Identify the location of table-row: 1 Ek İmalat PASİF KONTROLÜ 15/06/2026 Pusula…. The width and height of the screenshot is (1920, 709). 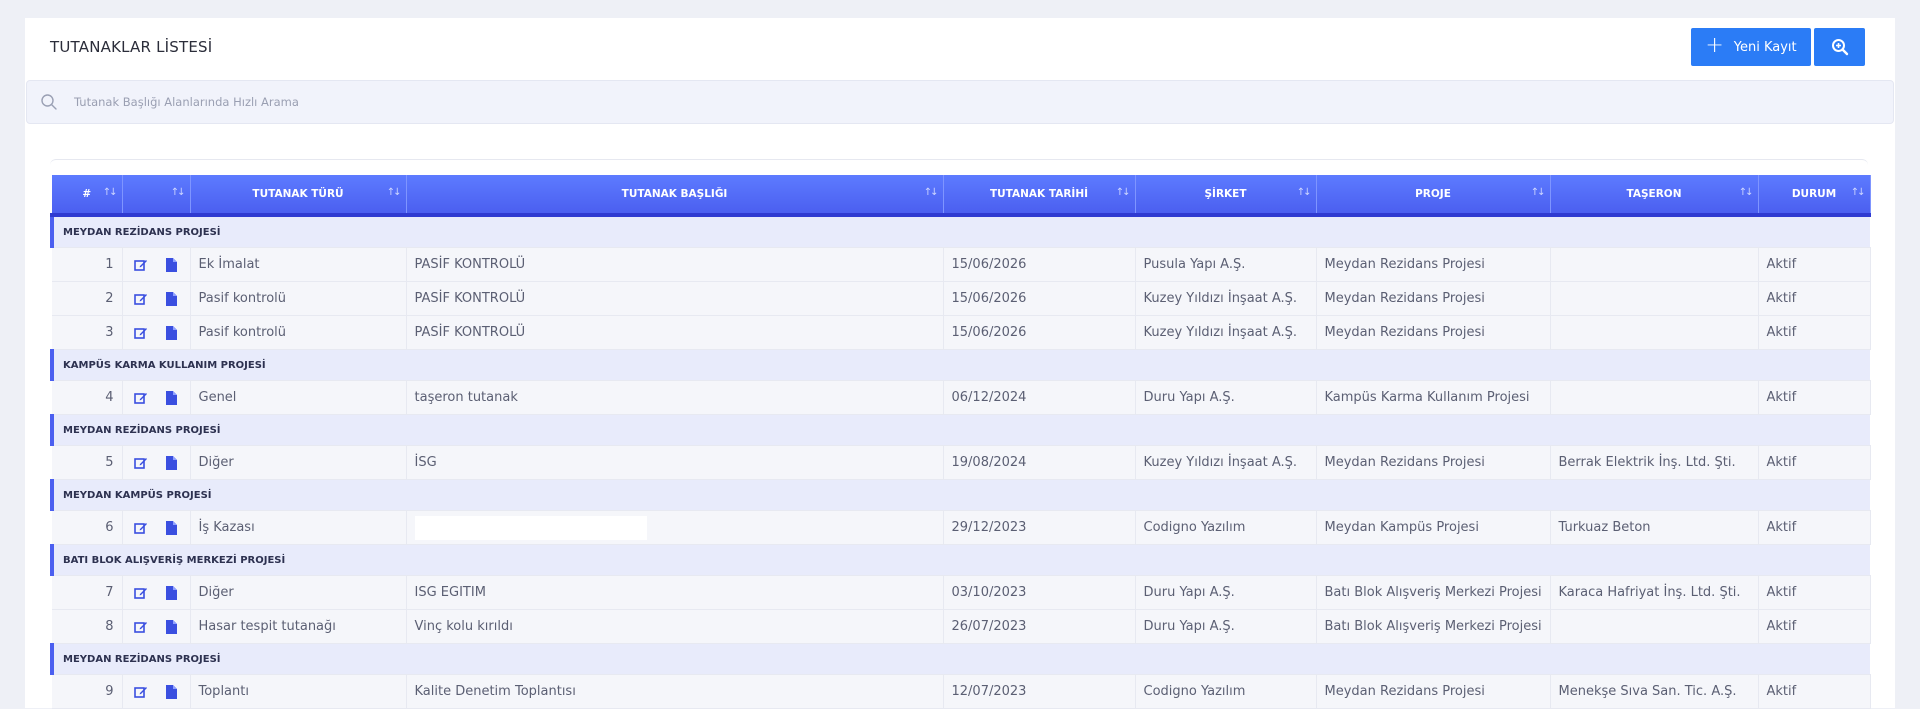
(961, 264).